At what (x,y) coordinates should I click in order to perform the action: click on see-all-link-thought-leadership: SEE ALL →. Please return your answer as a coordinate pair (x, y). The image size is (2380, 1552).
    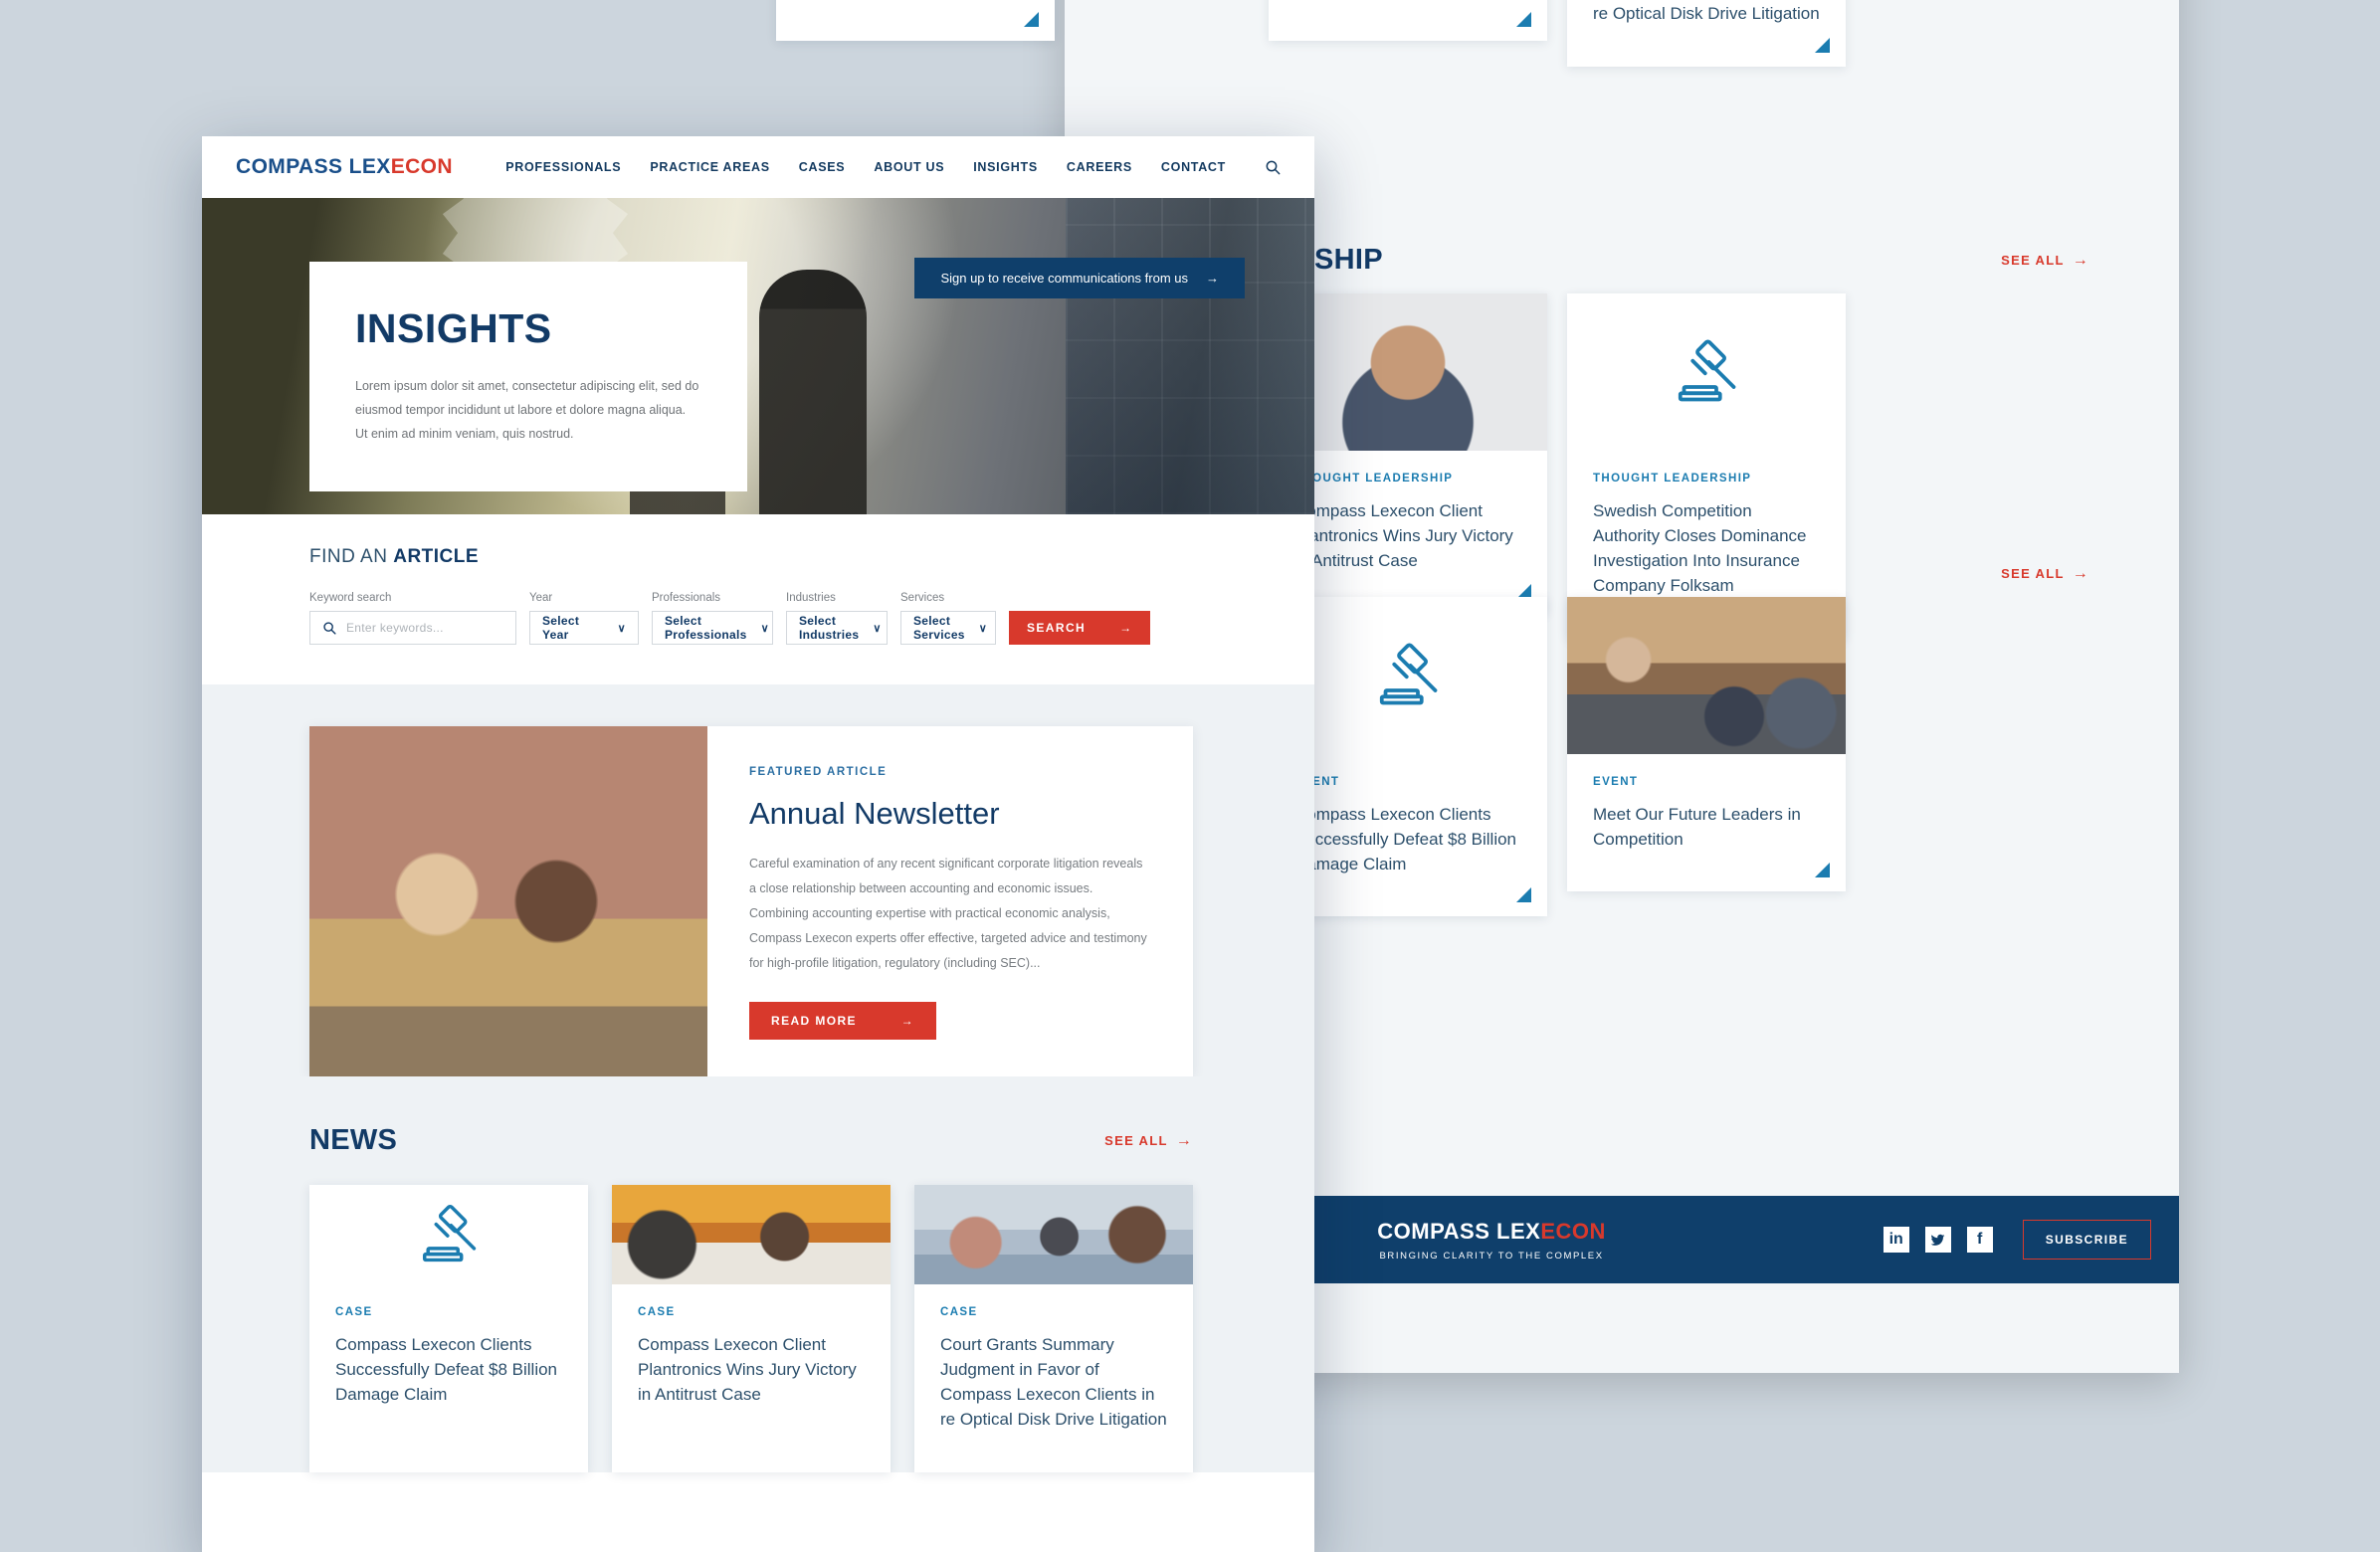
    Looking at the image, I should click on (2045, 261).